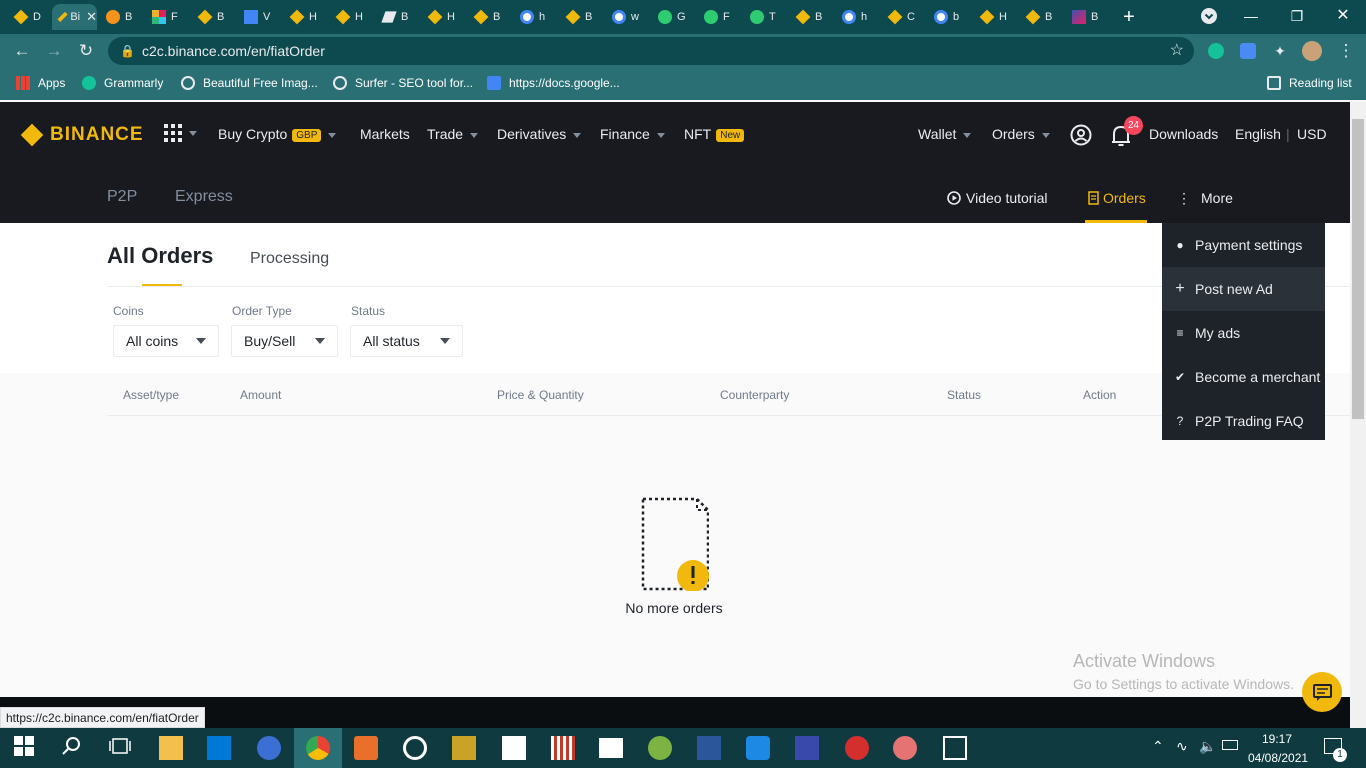 The width and height of the screenshot is (1366, 768). What do you see at coordinates (180, 134) in the screenshot?
I see `apps-menu-button` at bounding box center [180, 134].